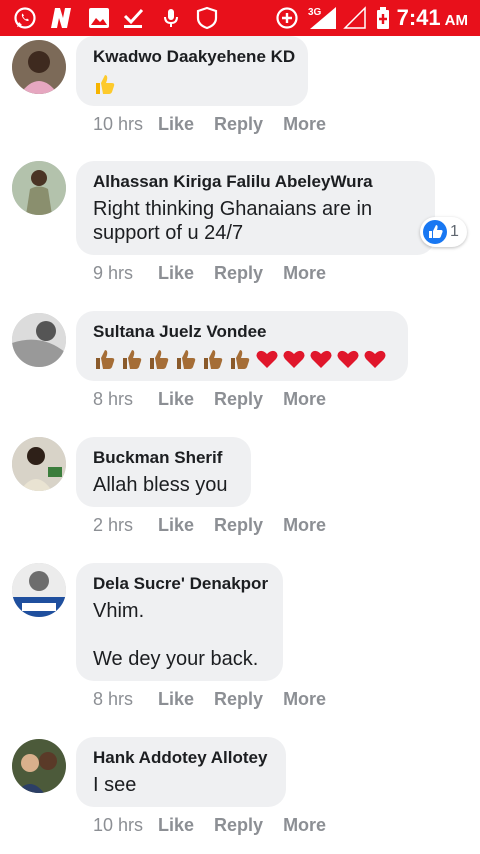 This screenshot has width=480, height=854. I want to click on comment-author: Dela Sucre' Denakpor, so click(180, 584).